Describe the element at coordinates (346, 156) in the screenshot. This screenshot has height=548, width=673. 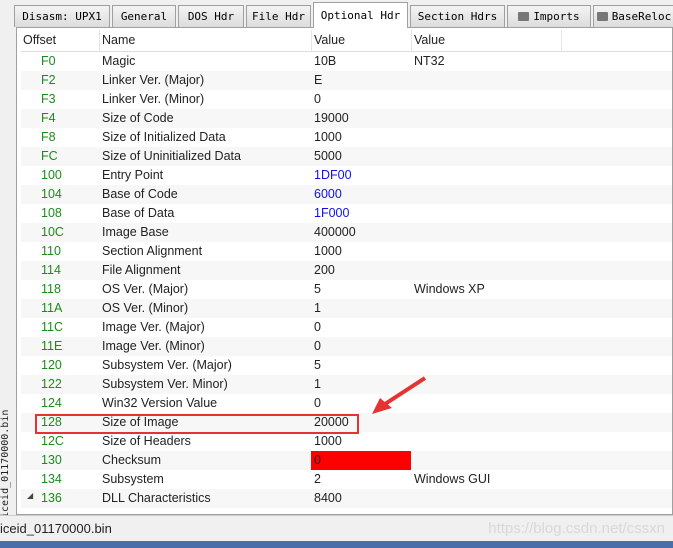
I see `table-row: FC Size of Uninitialized Data 5000` at that location.